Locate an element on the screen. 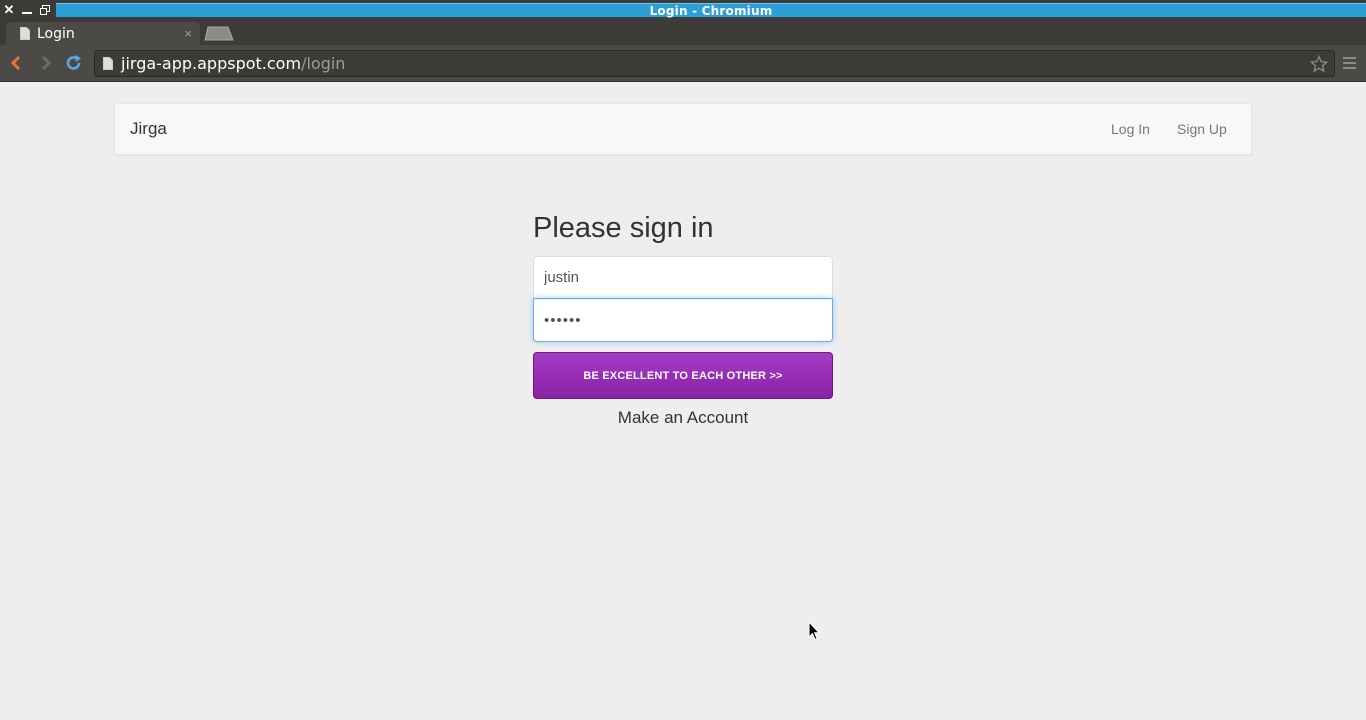  window-controls: ✕ is located at coordinates (28, 10).